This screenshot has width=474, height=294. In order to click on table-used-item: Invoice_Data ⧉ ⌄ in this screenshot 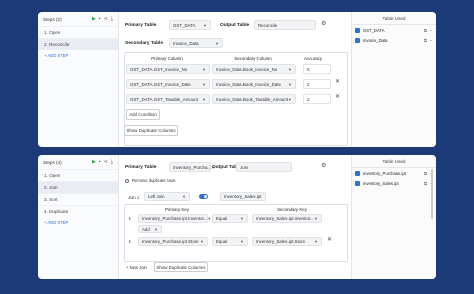, I will do `click(394, 40)`.